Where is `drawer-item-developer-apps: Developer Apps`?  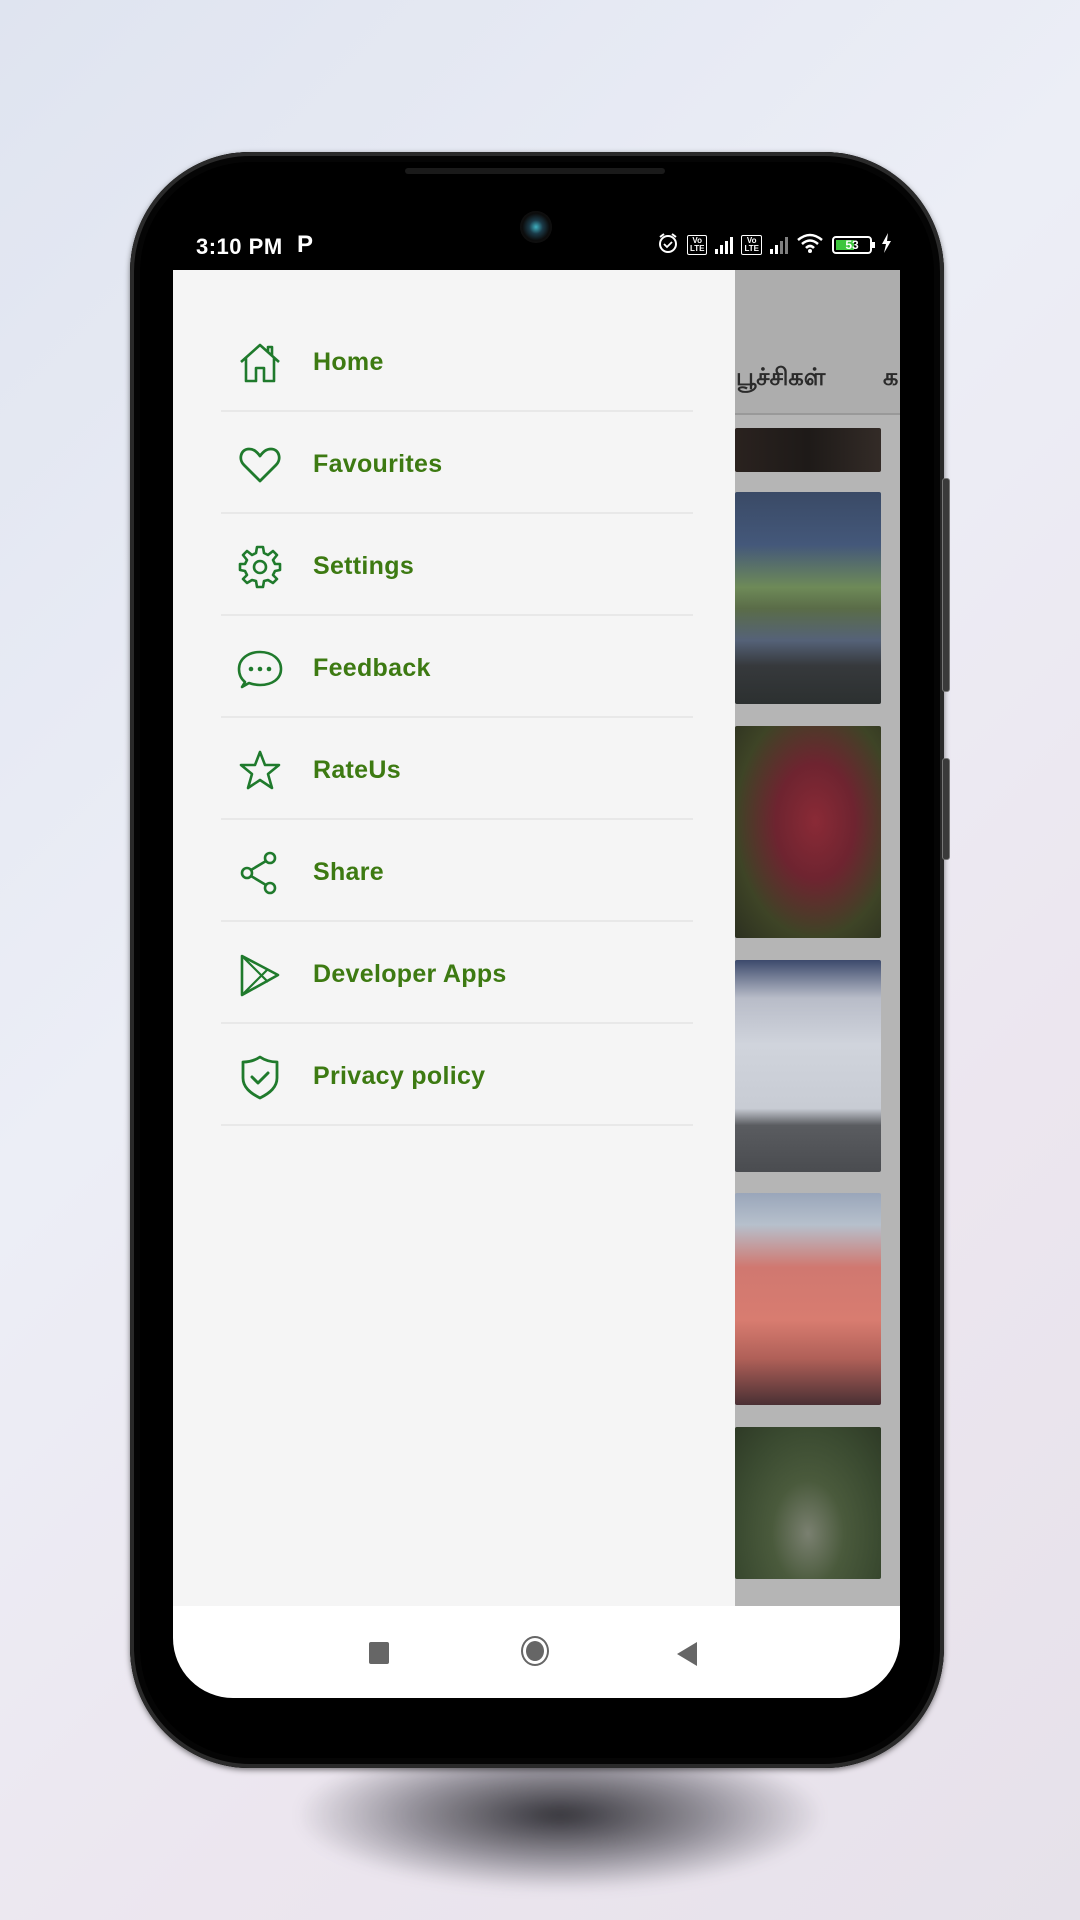
drawer-item-developer-apps: Developer Apps is located at coordinates (457, 973).